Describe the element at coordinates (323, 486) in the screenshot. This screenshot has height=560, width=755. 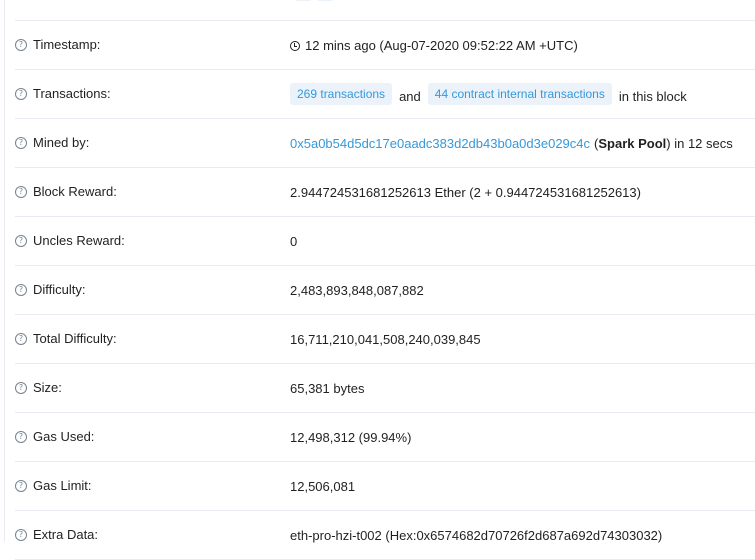
I see `gas-limit-value: 12,506,081` at that location.